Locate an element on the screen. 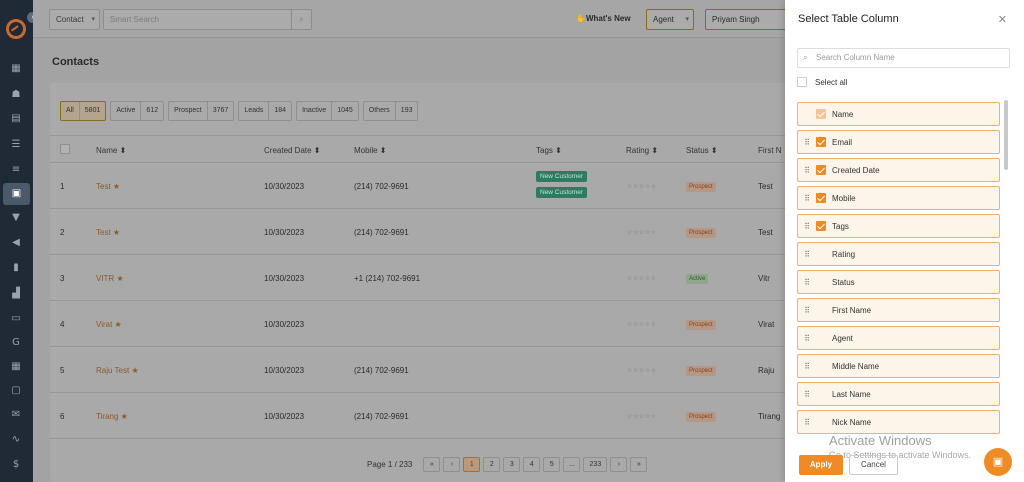 The width and height of the screenshot is (1024, 482). megaphone-icon: ◀ is located at coordinates (16, 243).